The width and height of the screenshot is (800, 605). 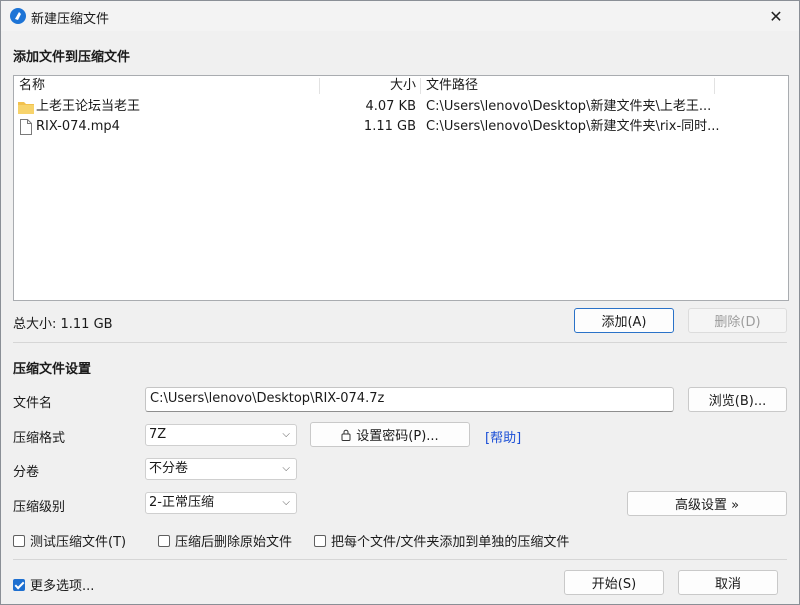 I want to click on filename-input: C:\Users\lenovo\Desktop\RIX-074.7z, so click(x=409, y=399).